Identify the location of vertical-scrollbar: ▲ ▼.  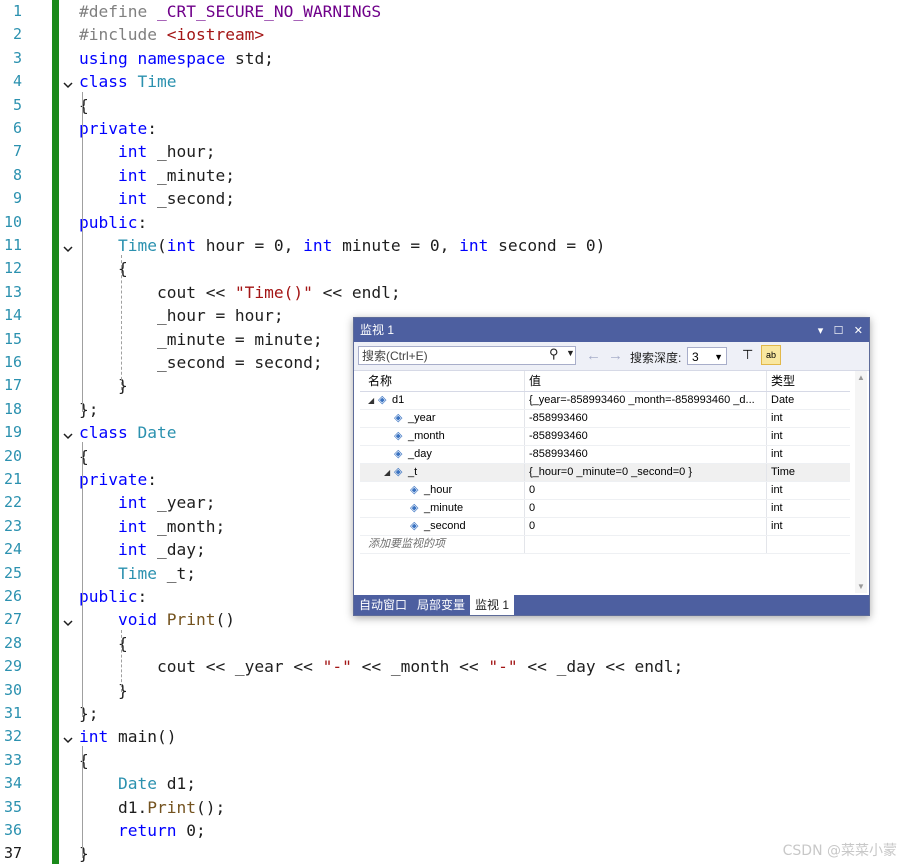
(861, 482).